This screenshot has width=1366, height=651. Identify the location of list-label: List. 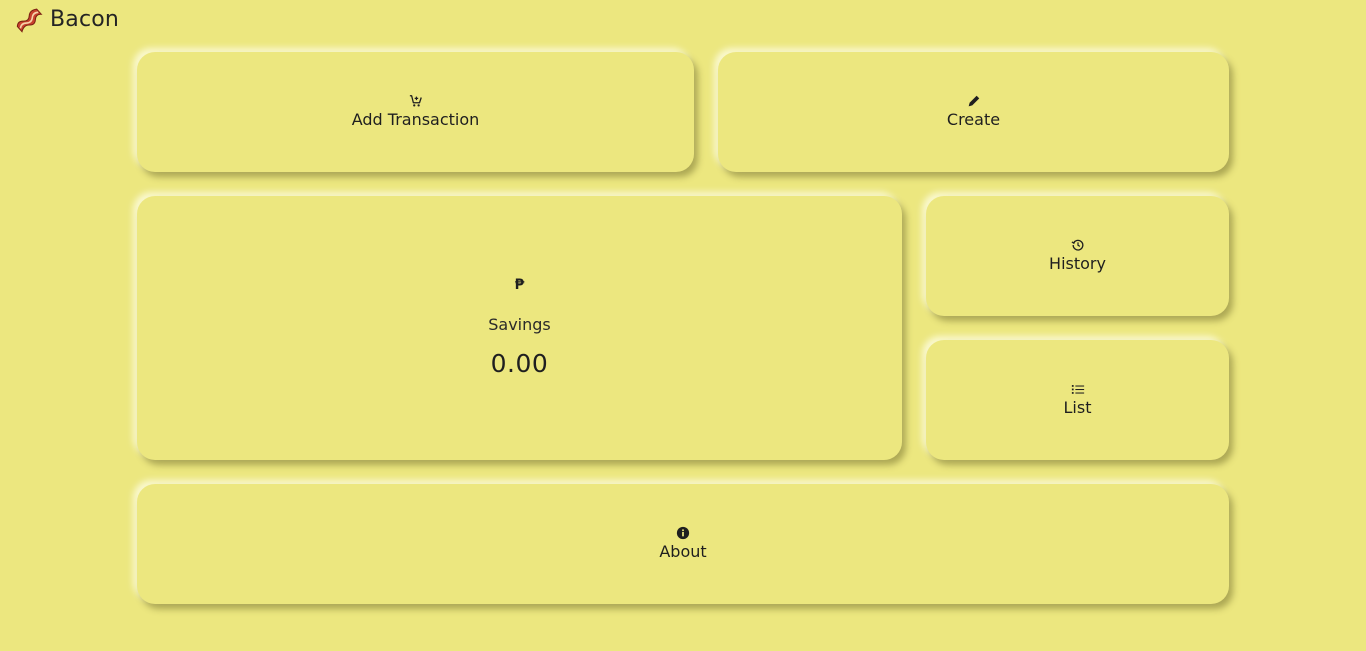
(1077, 407).